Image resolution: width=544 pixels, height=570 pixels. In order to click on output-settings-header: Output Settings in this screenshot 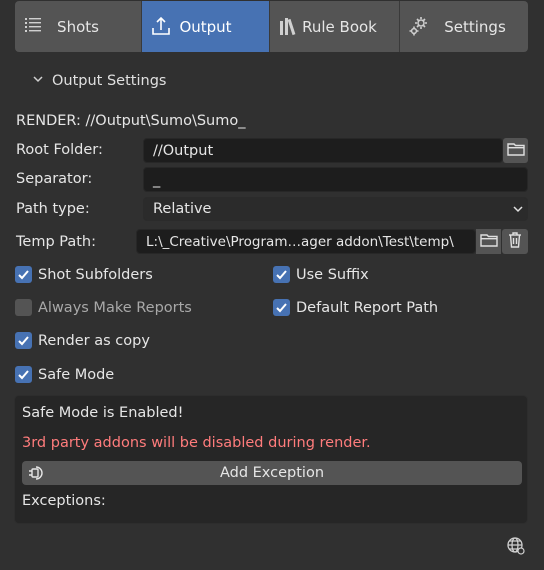, I will do `click(99, 81)`.